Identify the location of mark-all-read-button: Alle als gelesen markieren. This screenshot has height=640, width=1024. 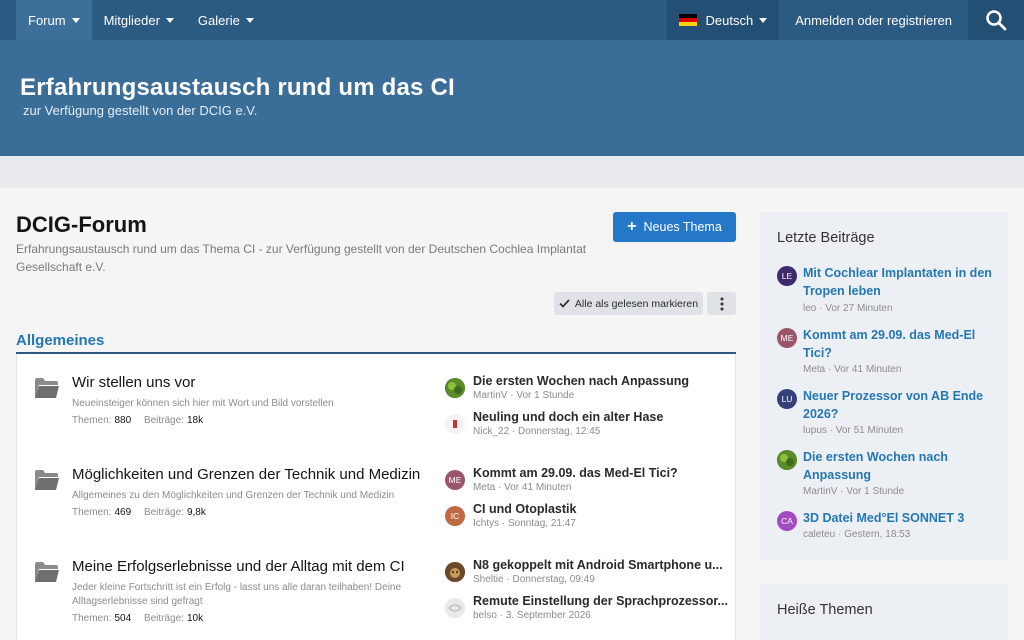
(628, 303).